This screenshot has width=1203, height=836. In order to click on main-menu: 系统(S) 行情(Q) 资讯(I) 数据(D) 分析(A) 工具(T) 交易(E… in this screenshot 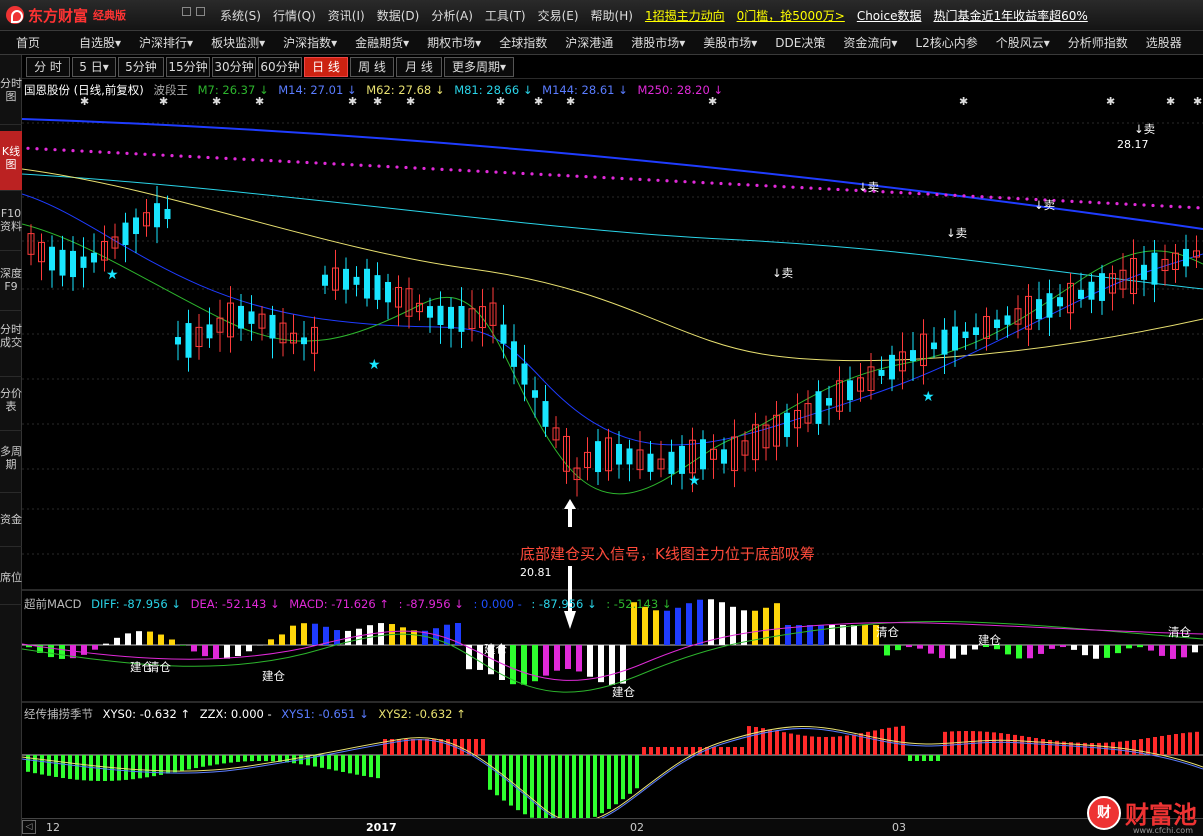, I will do `click(660, 15)`.